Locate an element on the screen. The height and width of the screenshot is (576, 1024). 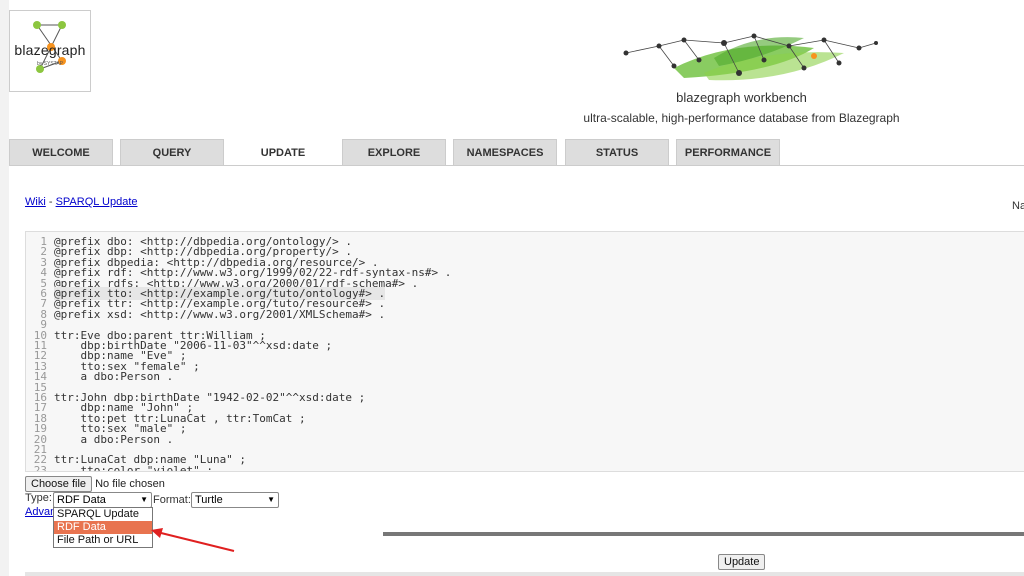
logo-tagline: by SYSTAP is located at coordinates (50, 64).